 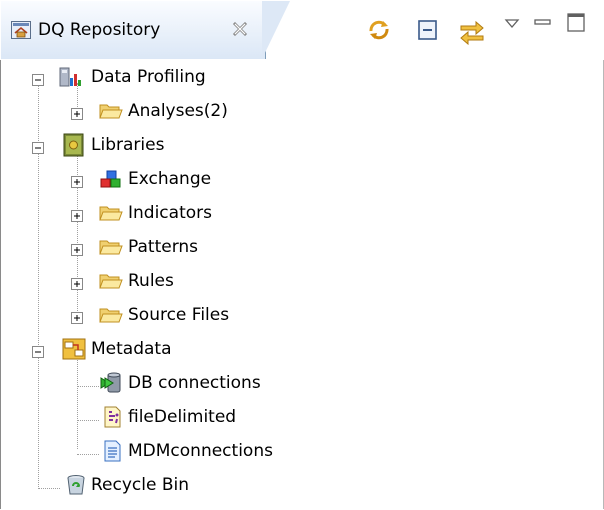 What do you see at coordinates (300, 213) in the screenshot?
I see `tree-node-indicators: Indicators` at bounding box center [300, 213].